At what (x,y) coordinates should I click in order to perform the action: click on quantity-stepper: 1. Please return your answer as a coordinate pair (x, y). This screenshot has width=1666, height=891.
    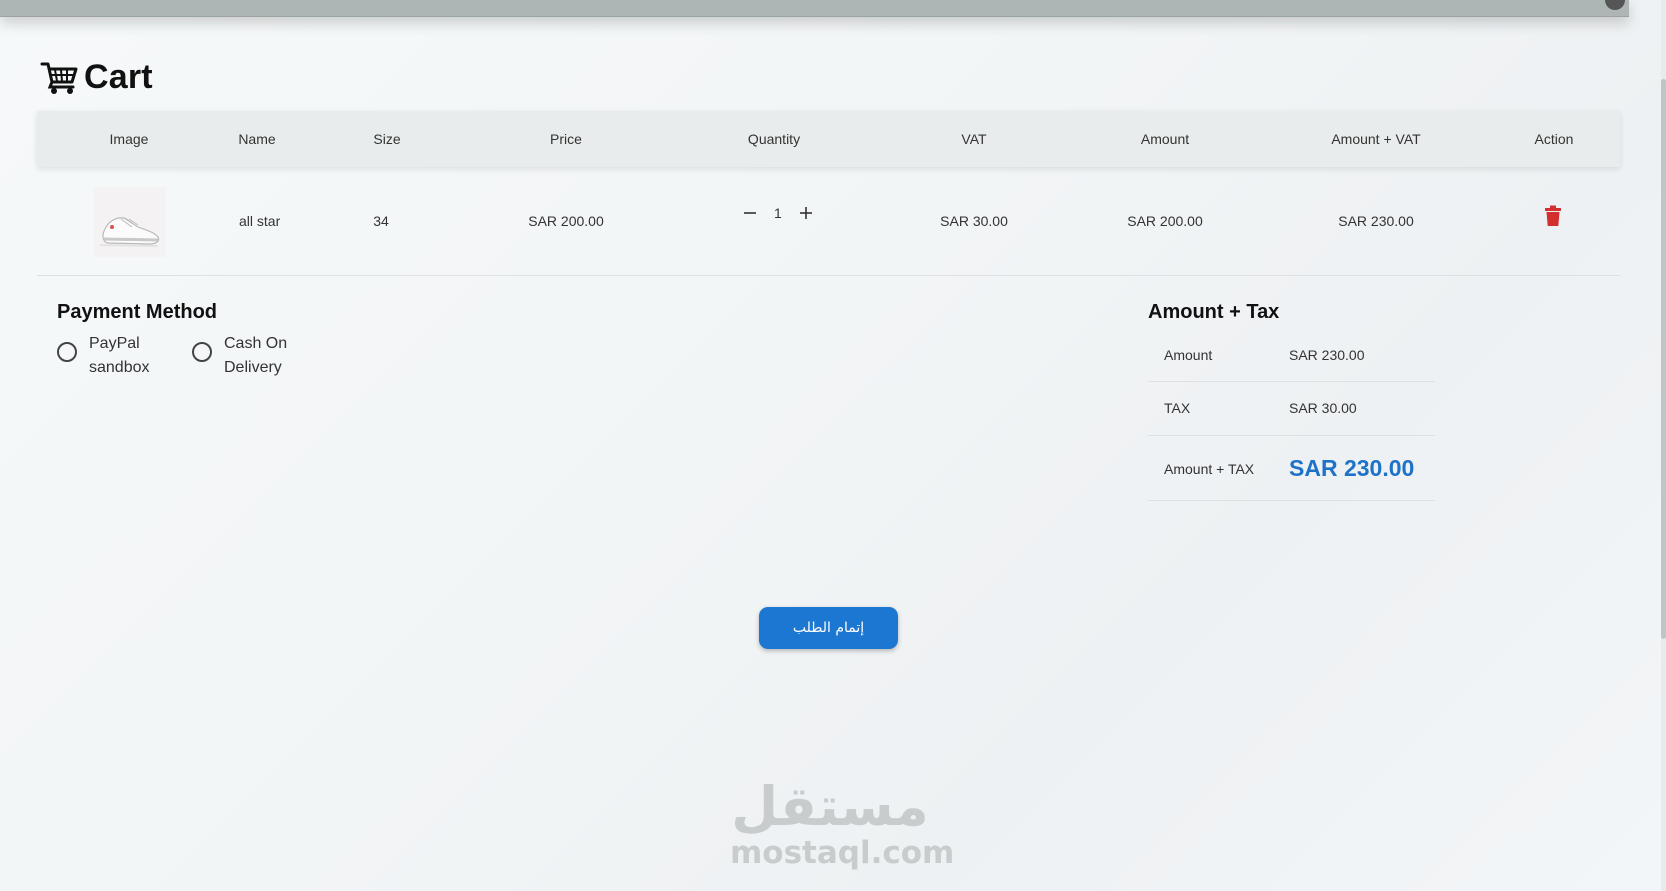
    Looking at the image, I should click on (778, 213).